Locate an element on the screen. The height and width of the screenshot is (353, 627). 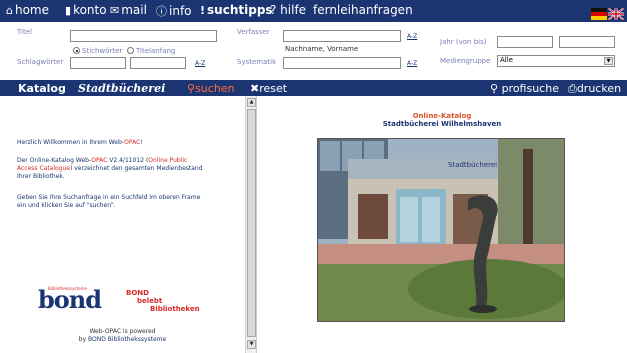
reset-label: reset is located at coordinates (273, 88).